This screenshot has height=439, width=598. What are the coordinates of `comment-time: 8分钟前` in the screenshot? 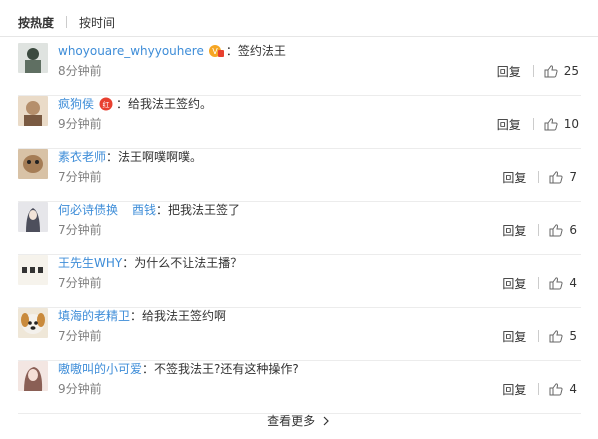 It's located at (80, 71).